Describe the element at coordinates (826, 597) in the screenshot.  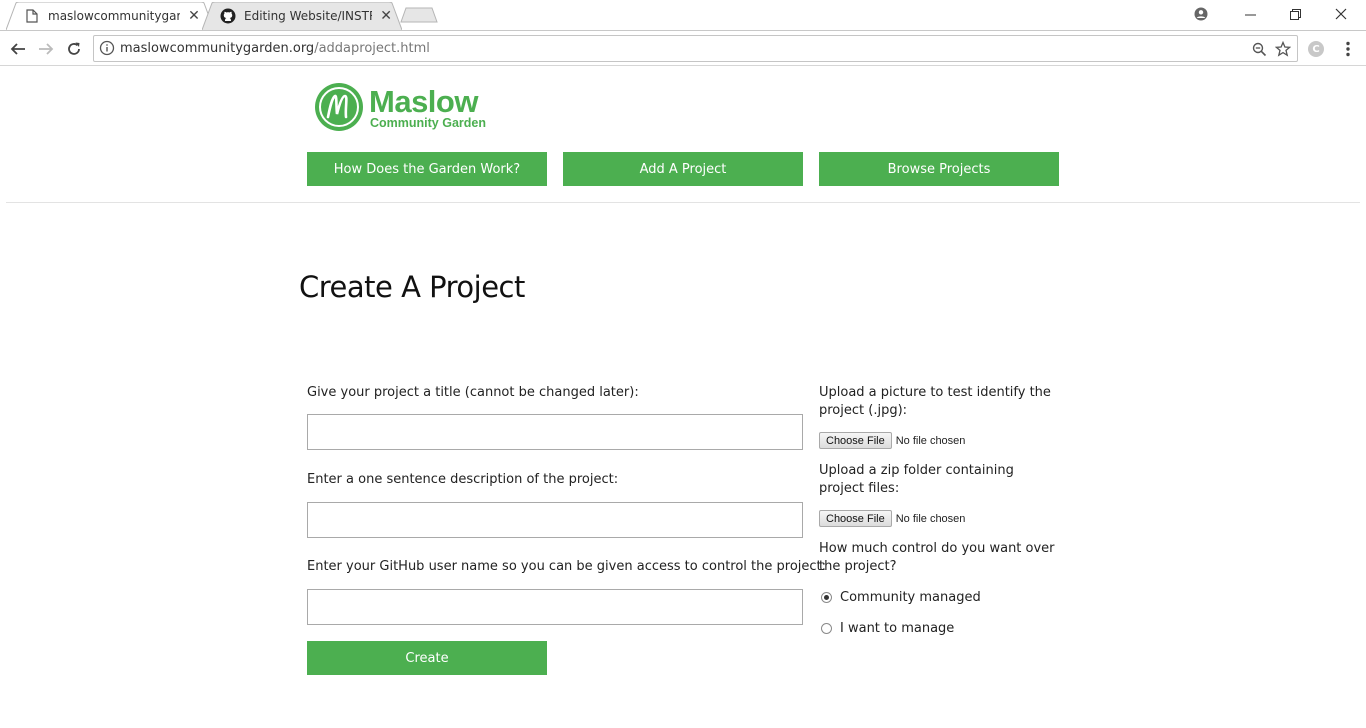
I see `radio-button-checked` at that location.